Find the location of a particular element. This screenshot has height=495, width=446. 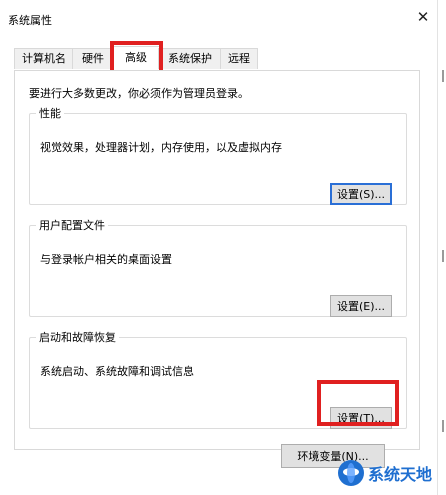

tab-remote: 远程 is located at coordinates (239, 58).